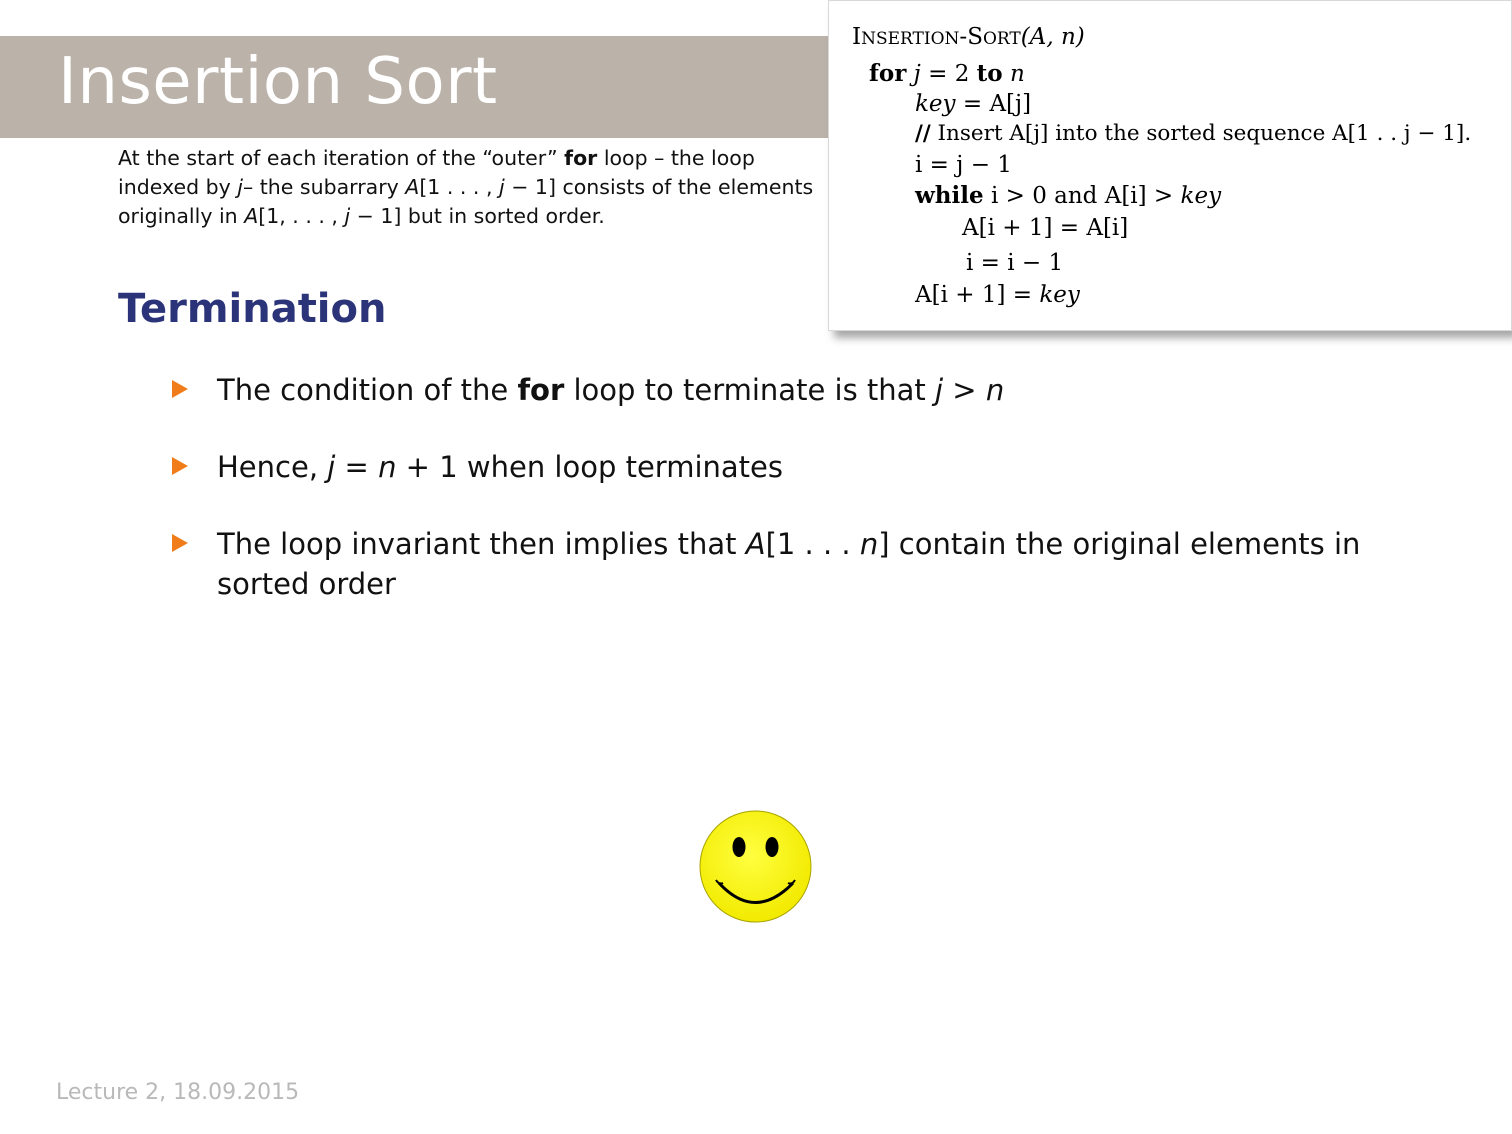 The image size is (1512, 1134). What do you see at coordinates (785, 467) in the screenshot?
I see `bullet-item: Hence, j = n + 1 when loop terminates` at bounding box center [785, 467].